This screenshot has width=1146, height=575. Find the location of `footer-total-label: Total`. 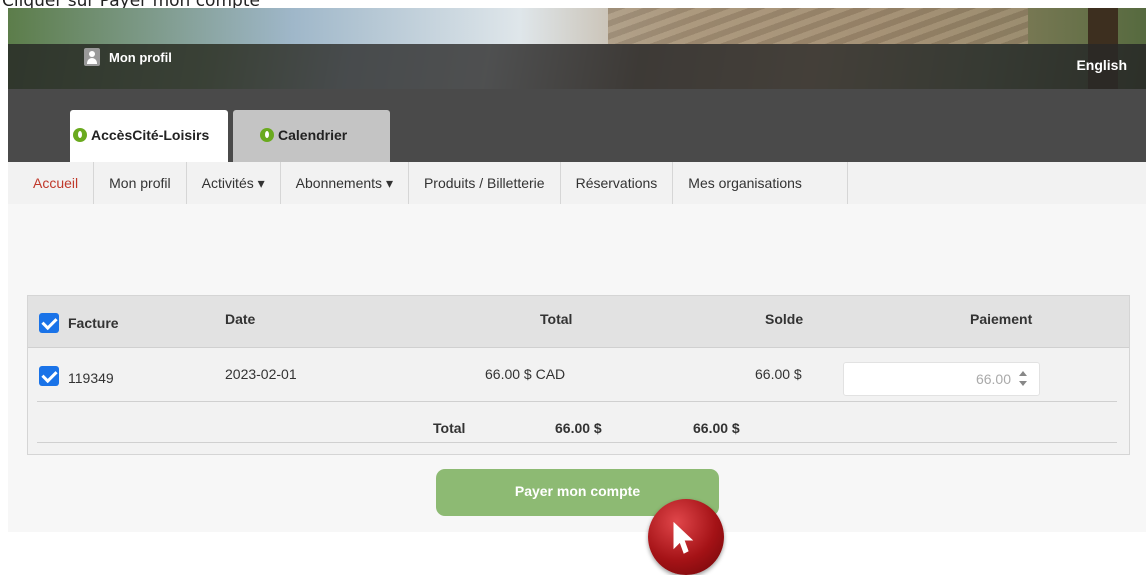

footer-total-label: Total is located at coordinates (449, 428).